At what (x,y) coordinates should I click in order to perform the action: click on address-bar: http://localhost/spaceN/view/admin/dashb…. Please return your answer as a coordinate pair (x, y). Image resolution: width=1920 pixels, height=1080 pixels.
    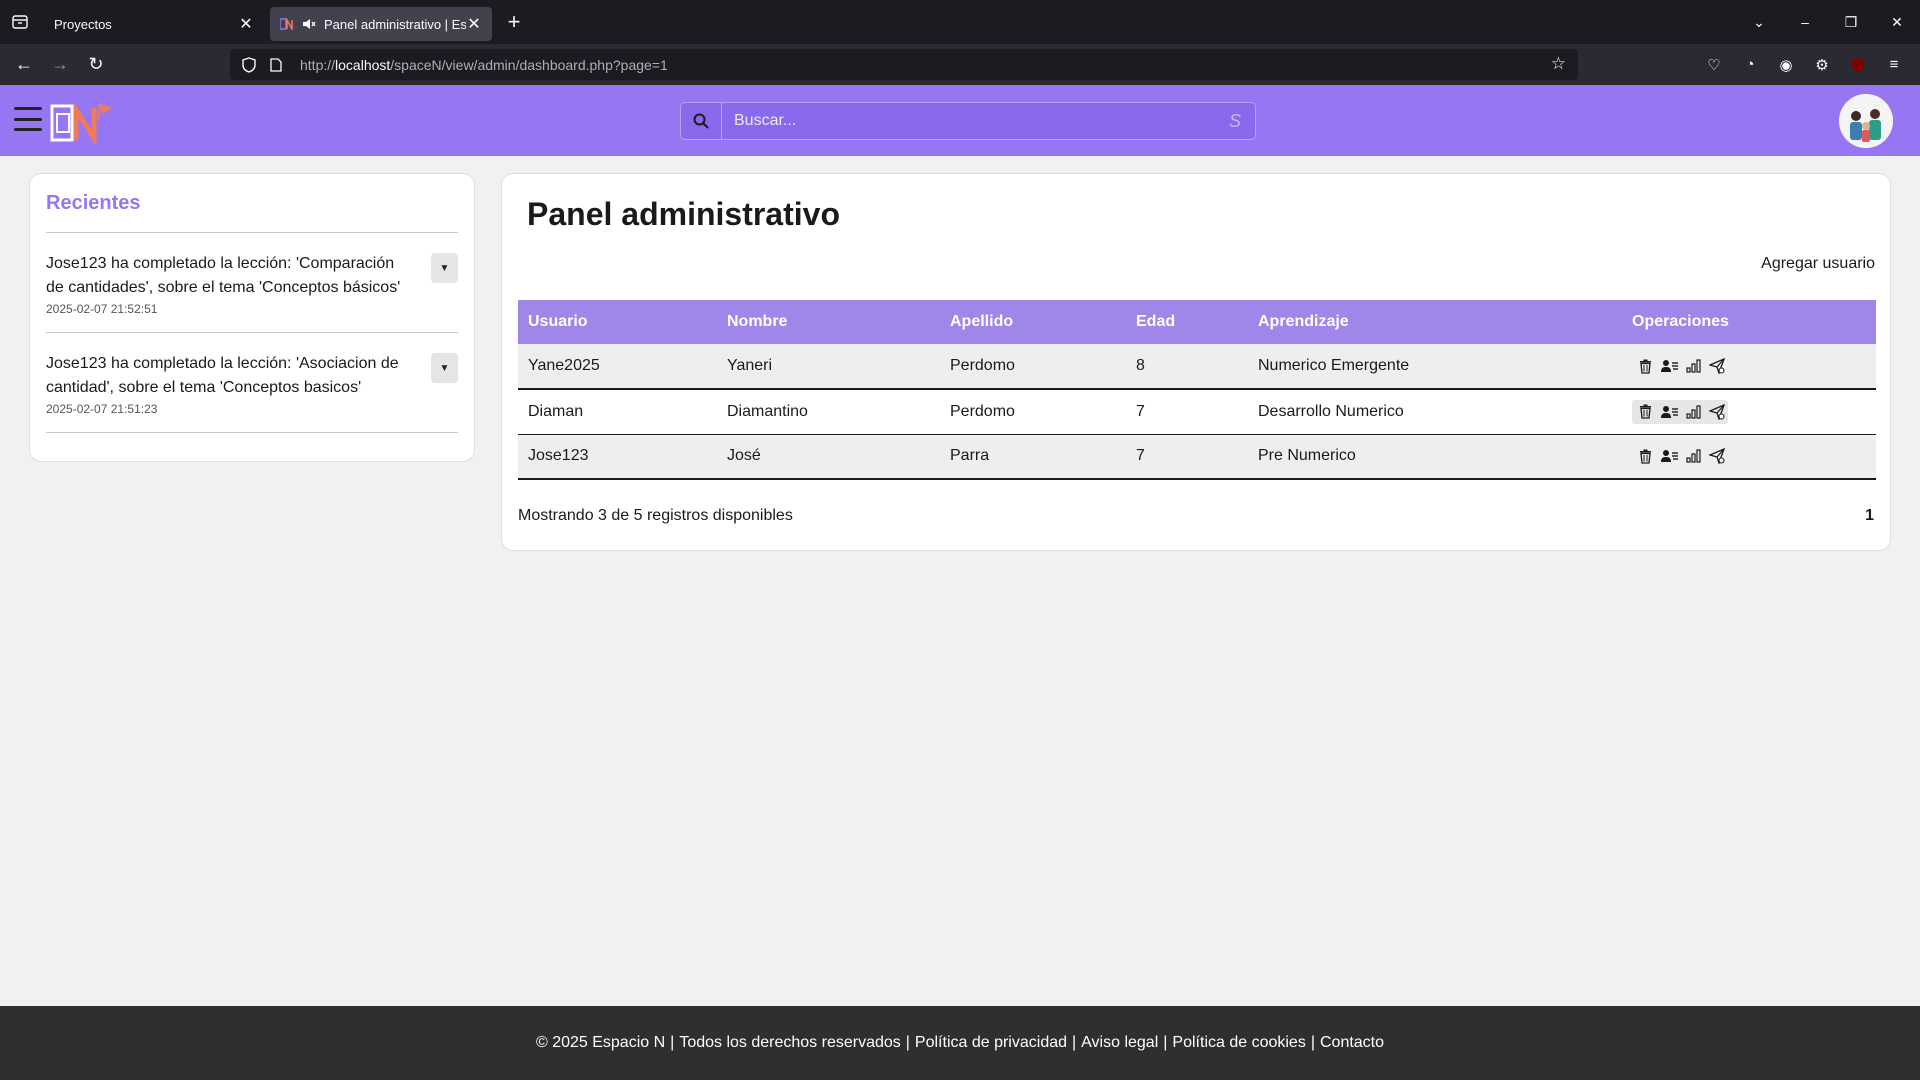
    Looking at the image, I should click on (904, 64).